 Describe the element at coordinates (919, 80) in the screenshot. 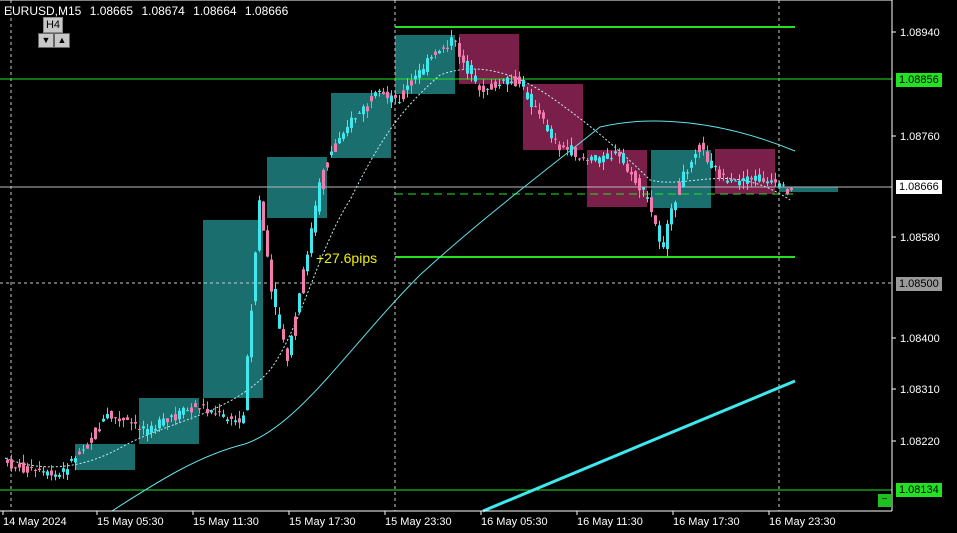

I see `price-tag-level-upper: 1.08856` at that location.